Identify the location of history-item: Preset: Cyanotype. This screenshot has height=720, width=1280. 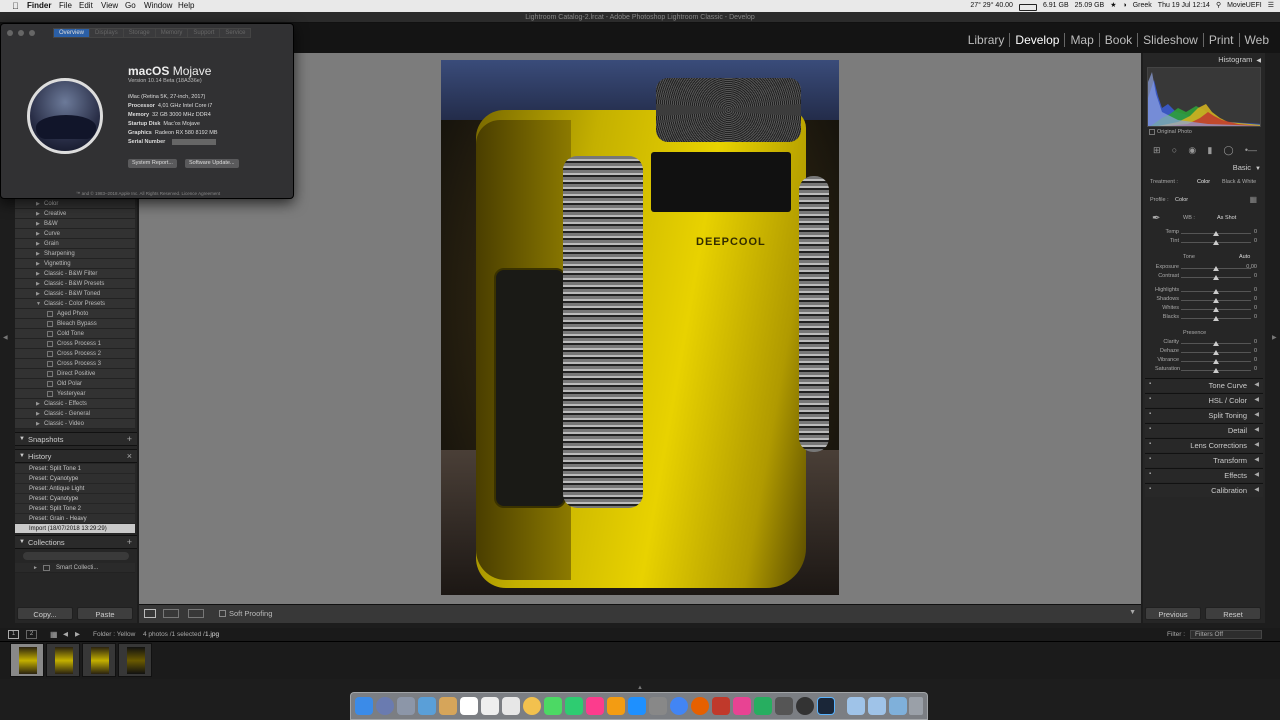
(75, 499).